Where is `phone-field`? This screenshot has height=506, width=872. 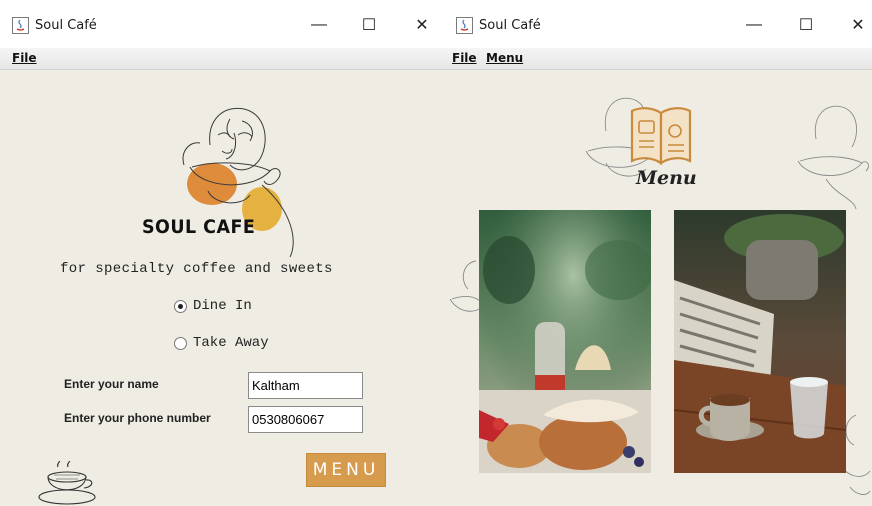 phone-field is located at coordinates (305, 419).